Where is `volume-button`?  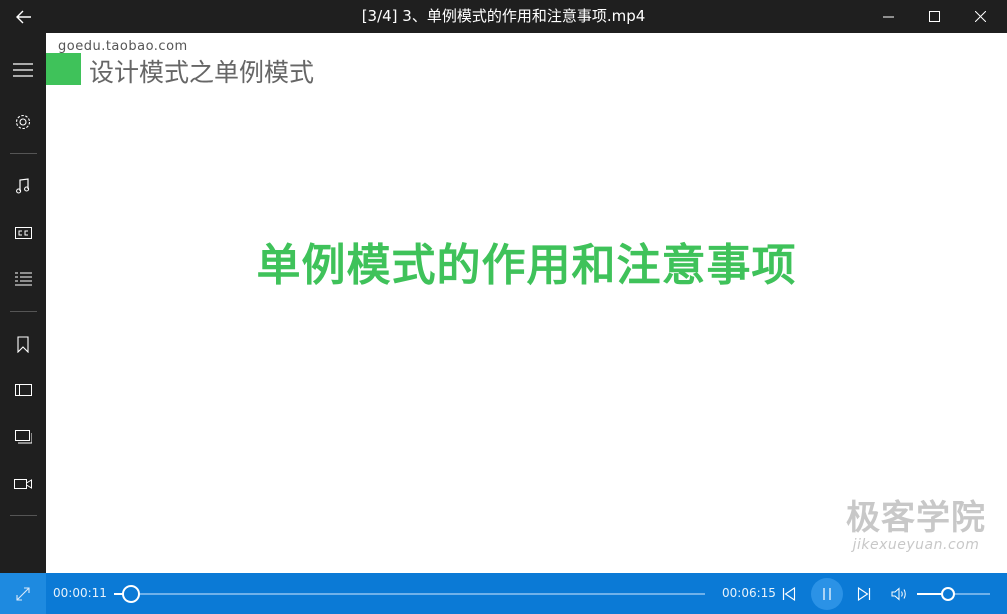
volume-button is located at coordinates (900, 593).